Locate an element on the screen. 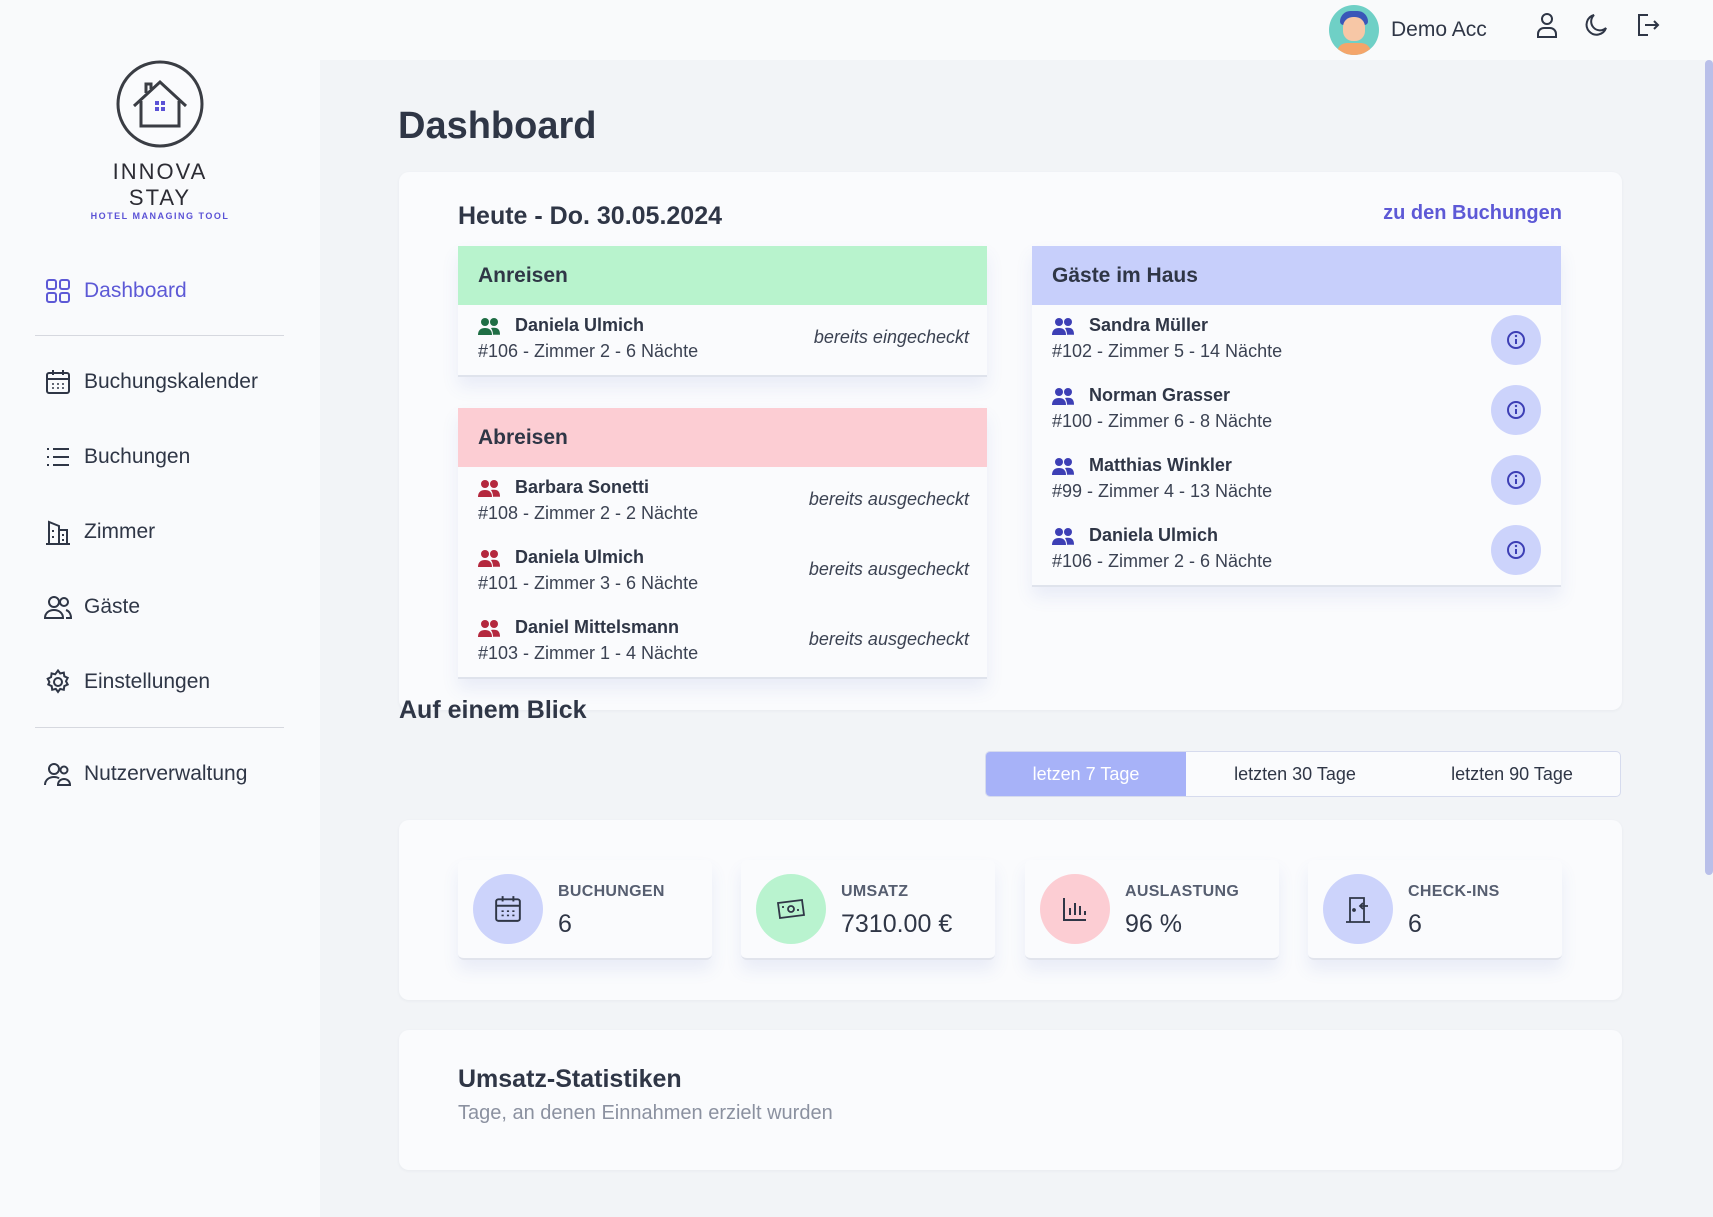  moon-icon is located at coordinates (1597, 25).